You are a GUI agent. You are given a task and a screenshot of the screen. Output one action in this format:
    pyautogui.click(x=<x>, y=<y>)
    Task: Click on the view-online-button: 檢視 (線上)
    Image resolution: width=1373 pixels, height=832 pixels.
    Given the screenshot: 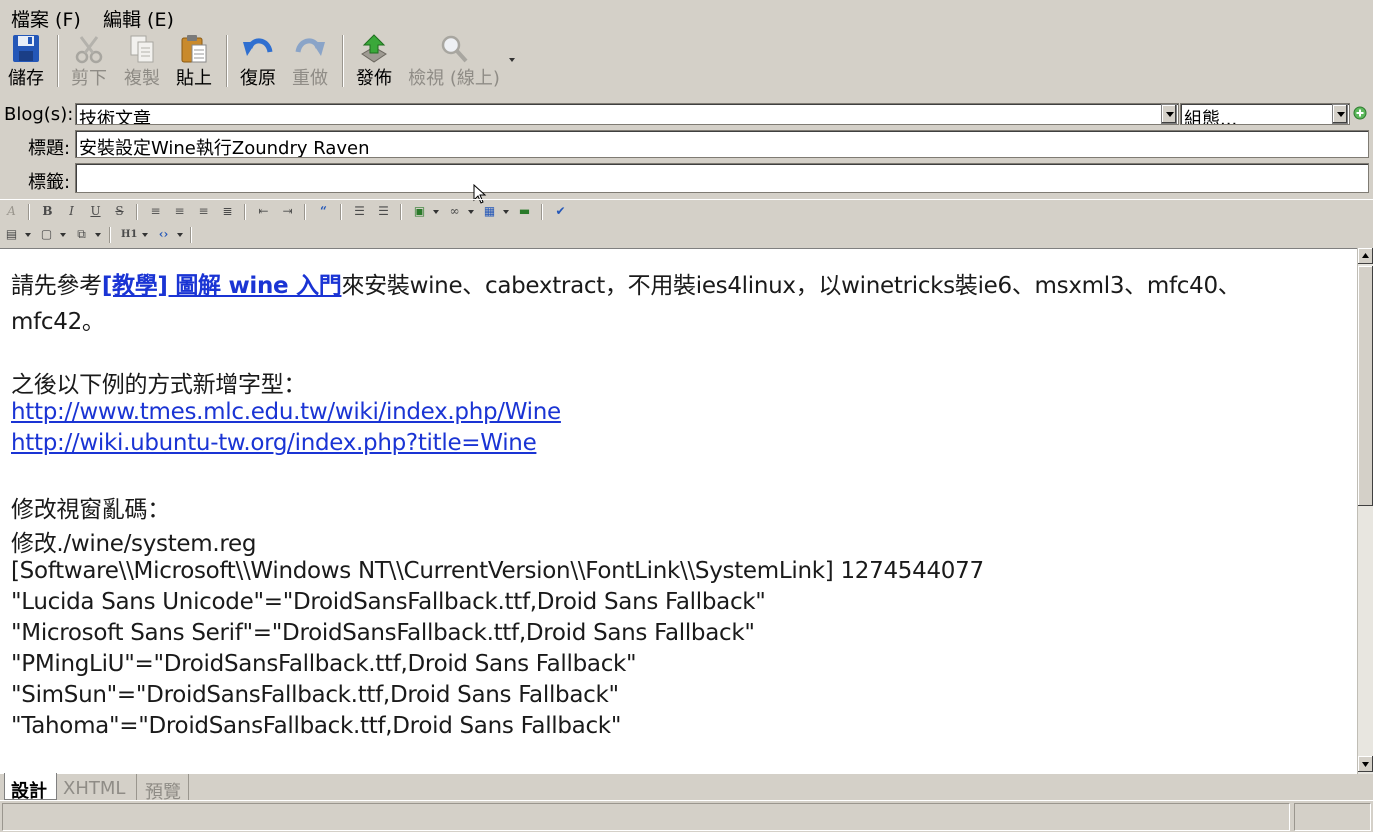 What is the action you would take?
    pyautogui.click(x=454, y=61)
    